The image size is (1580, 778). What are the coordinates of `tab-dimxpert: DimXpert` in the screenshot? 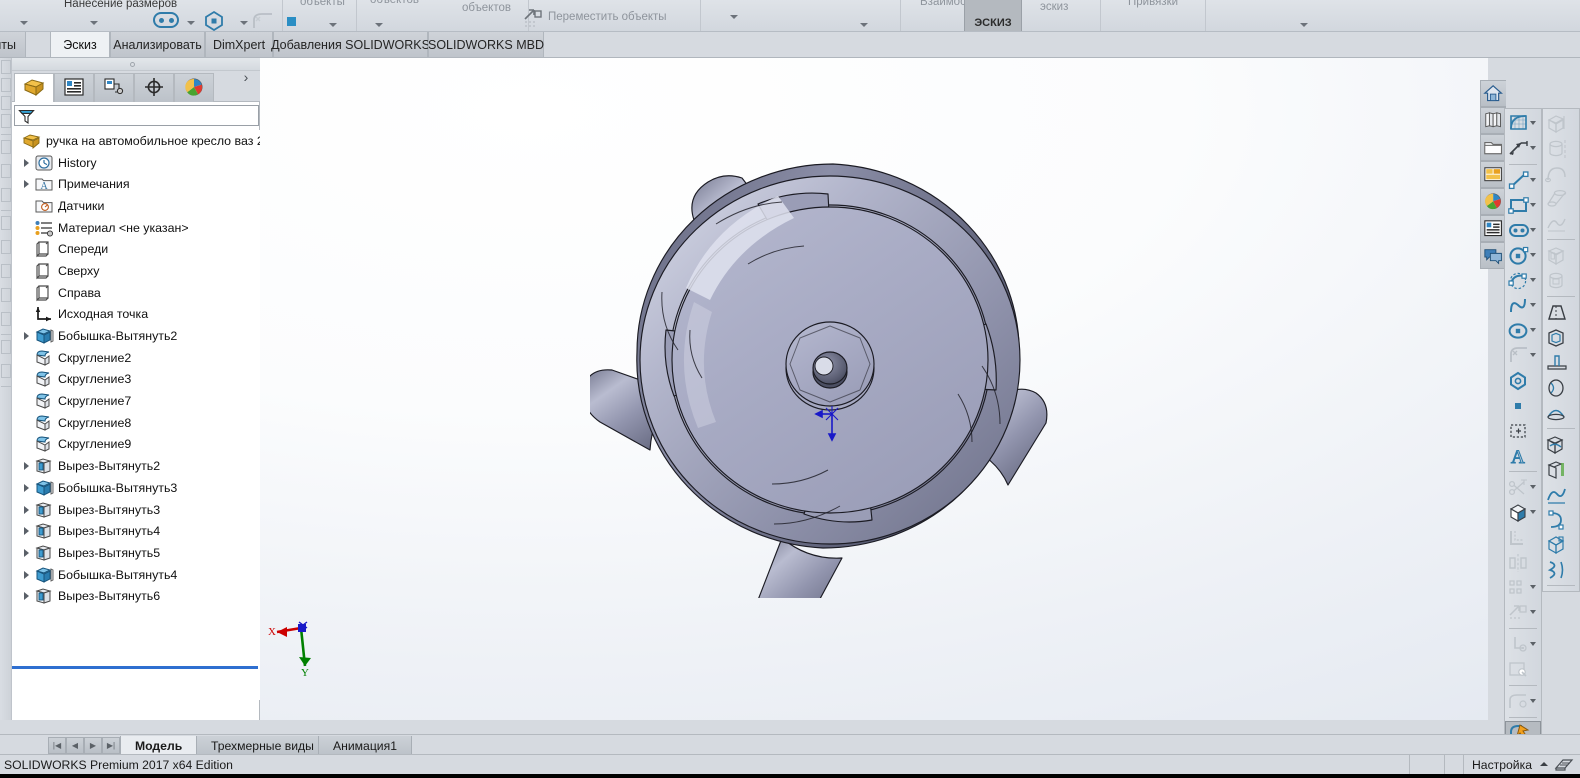 It's located at (239, 45).